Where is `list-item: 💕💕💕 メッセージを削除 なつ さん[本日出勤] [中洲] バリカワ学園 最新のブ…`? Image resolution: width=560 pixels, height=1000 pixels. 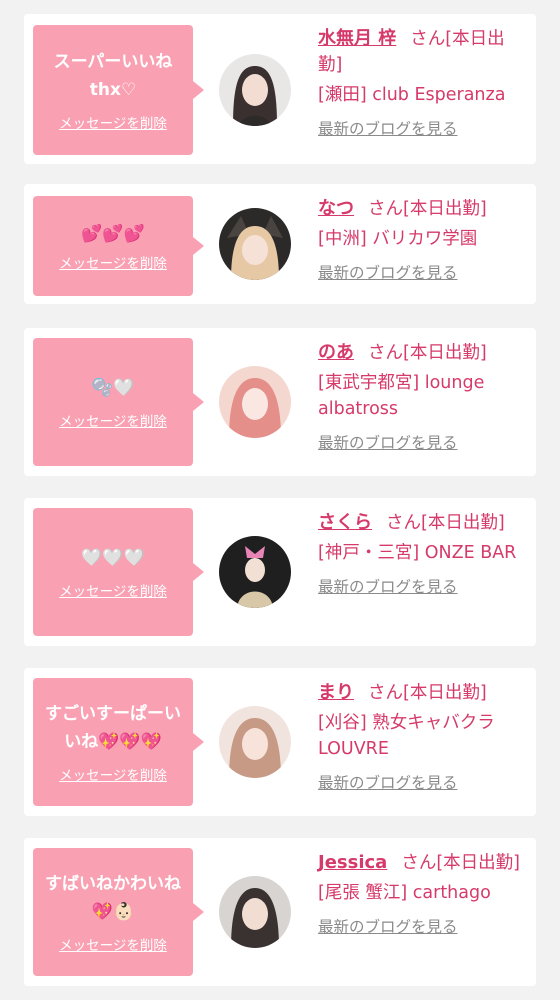 list-item: 💕💕💕 メッセージを削除 なつ さん[本日出勤] [中洲] バリカワ学園 最新のブ… is located at coordinates (280, 244).